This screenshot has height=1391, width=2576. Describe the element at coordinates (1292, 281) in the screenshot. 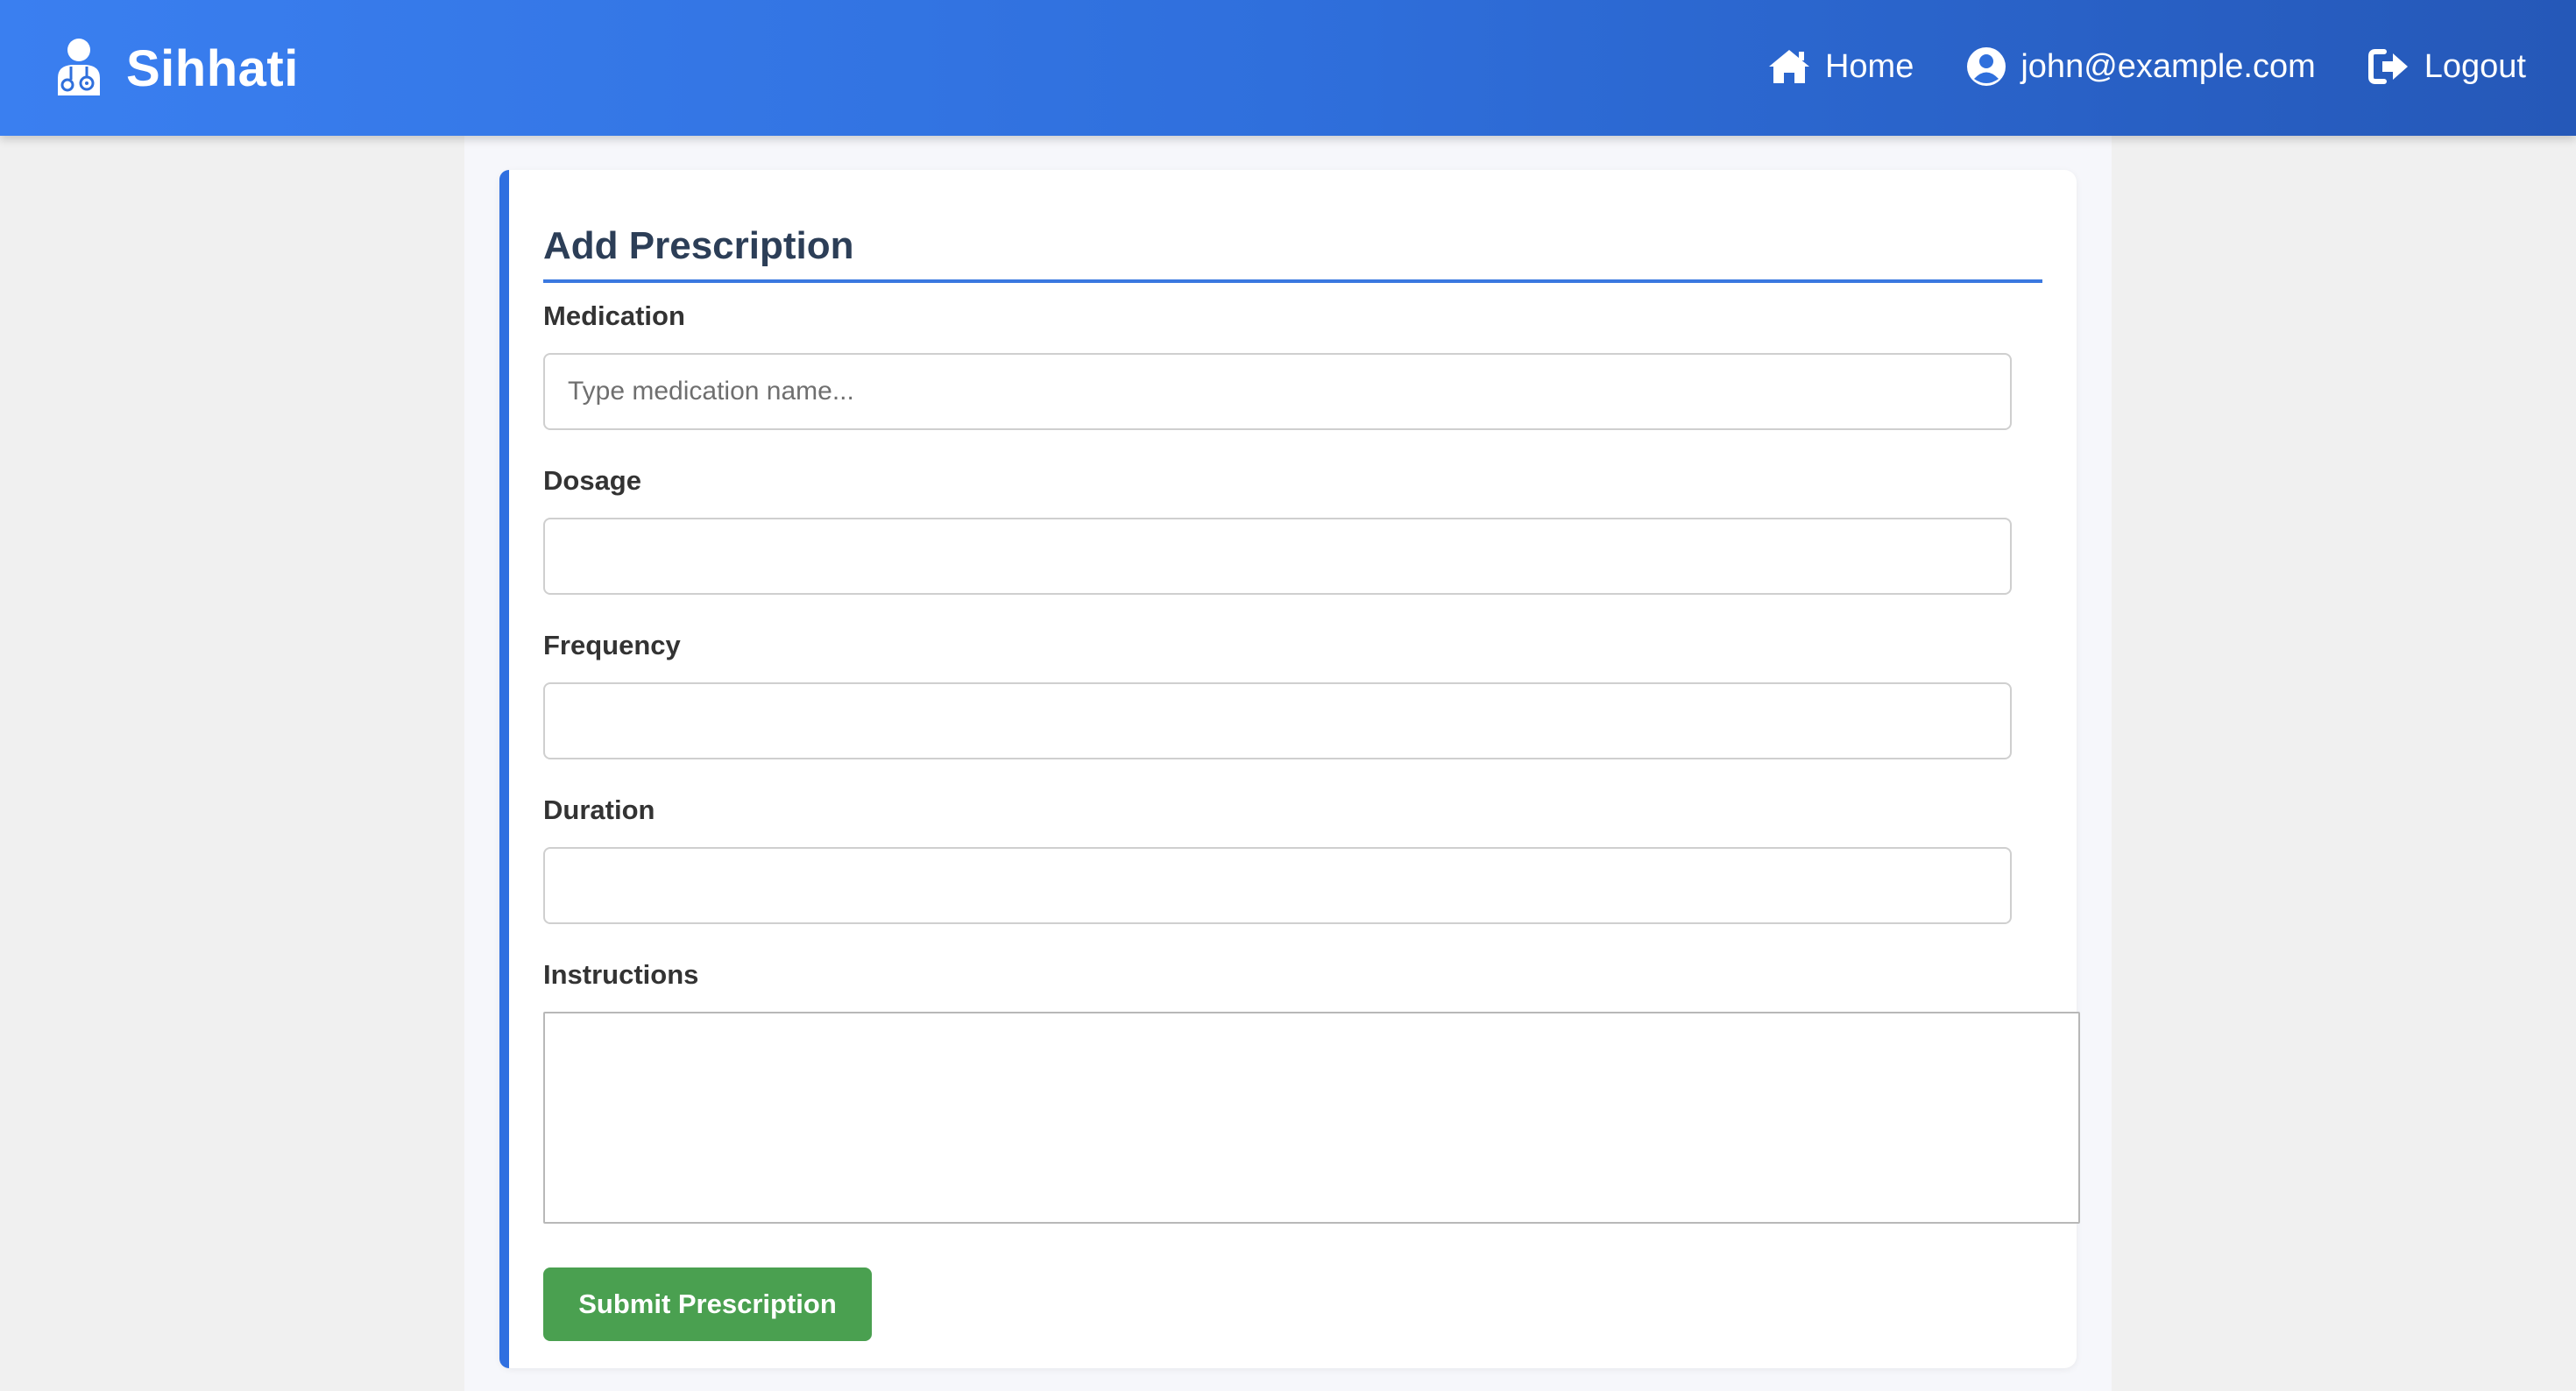

I see `title-divider` at that location.